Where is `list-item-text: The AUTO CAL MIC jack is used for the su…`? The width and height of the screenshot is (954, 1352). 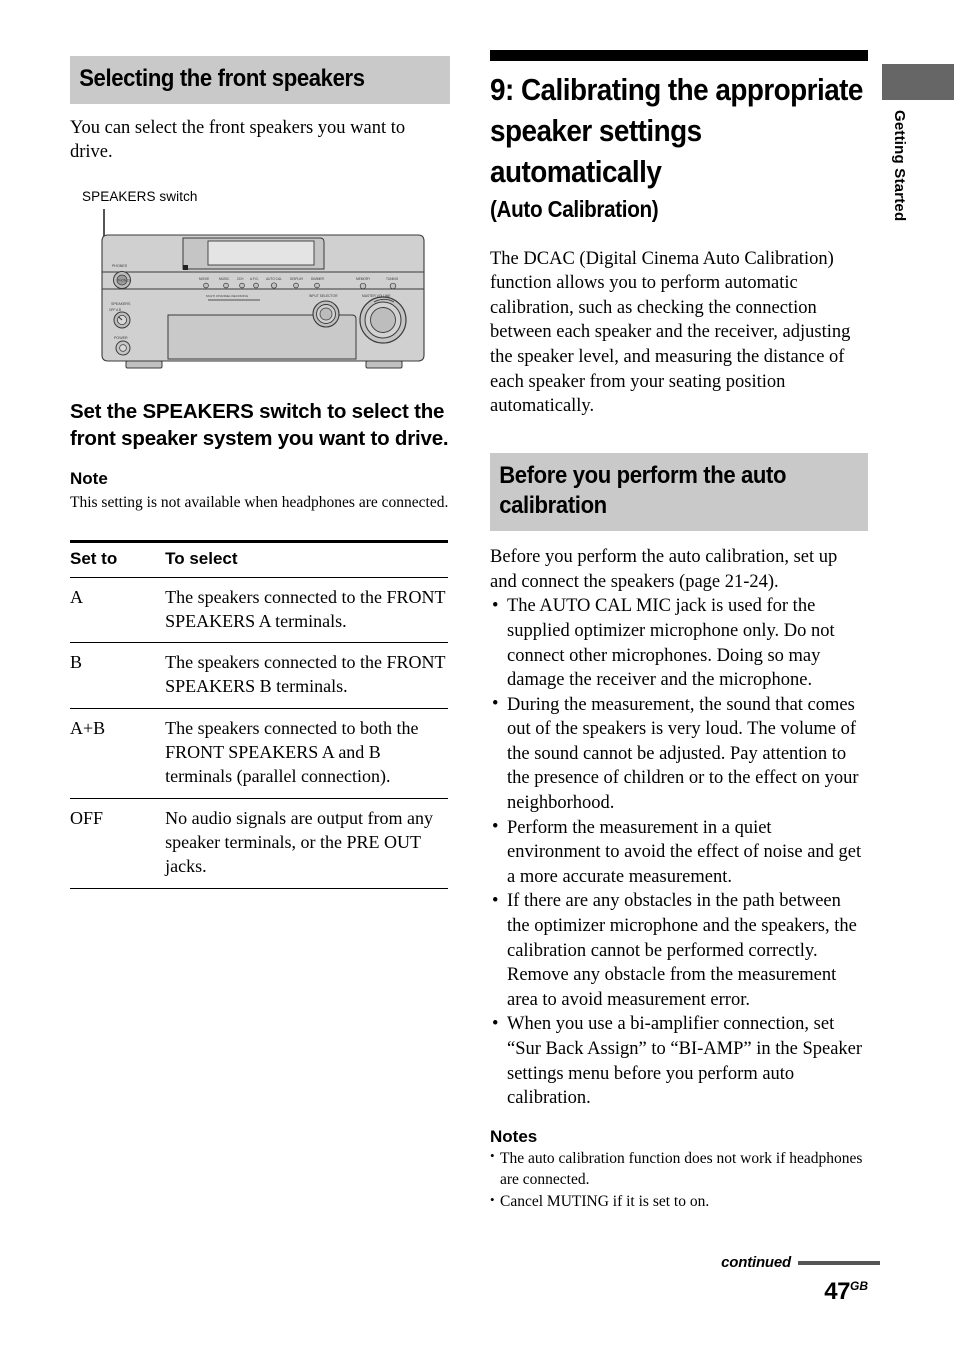 list-item-text: The AUTO CAL MIC jack is used for the su… is located at coordinates (671, 643).